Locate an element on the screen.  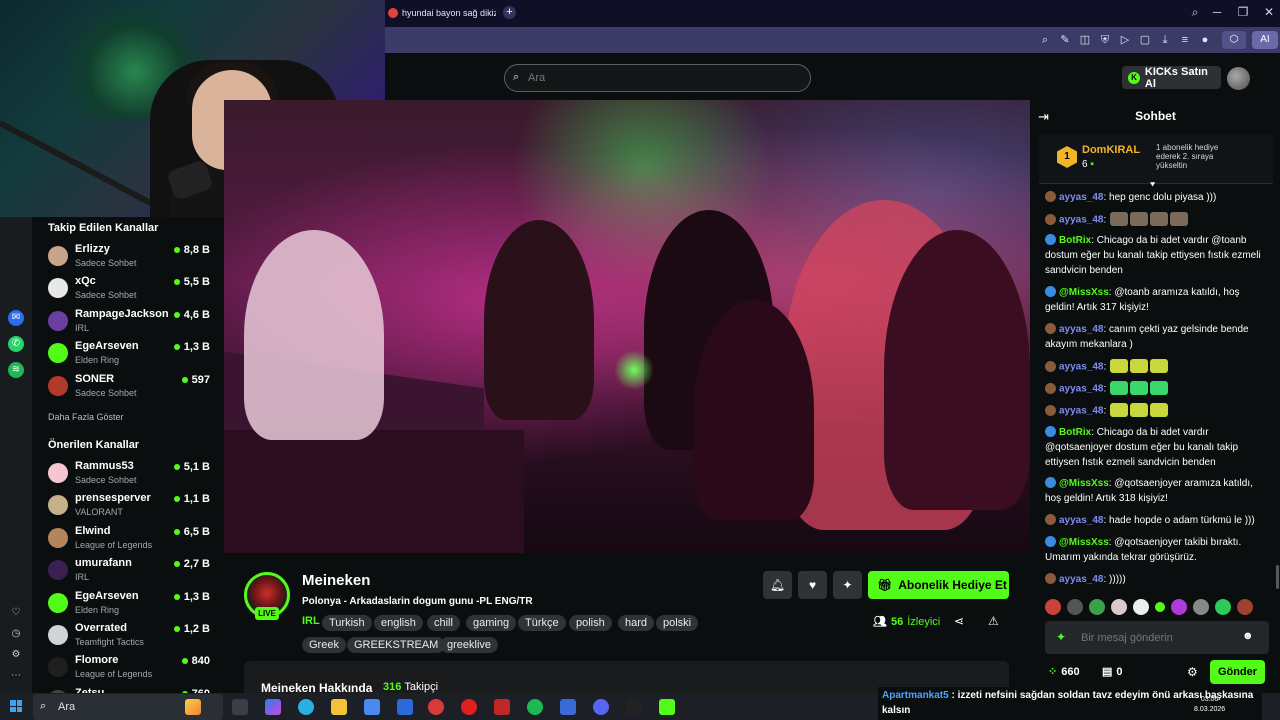
stream-tag: Turkish is located at coordinates (347, 623).